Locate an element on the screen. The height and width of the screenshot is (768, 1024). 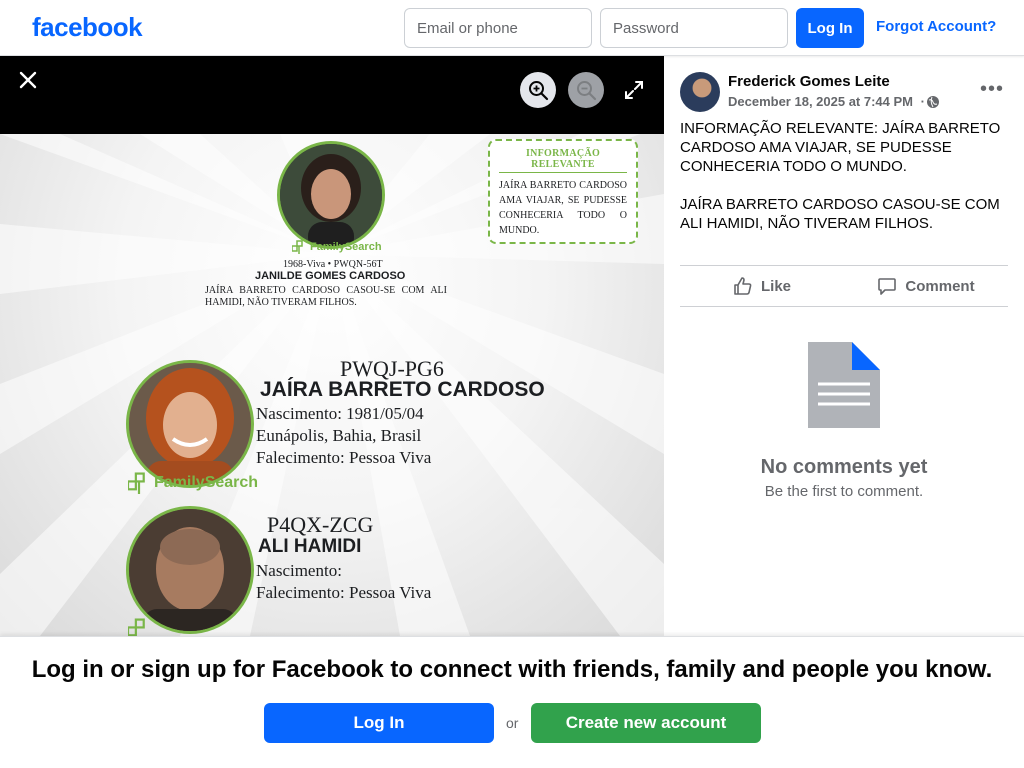
portrait-ali is located at coordinates (190, 570).